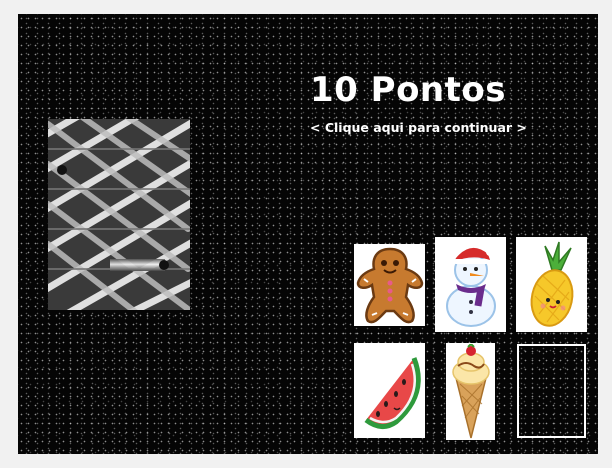 The width and height of the screenshot is (612, 468). I want to click on ice-cream-icon, so click(470, 391).